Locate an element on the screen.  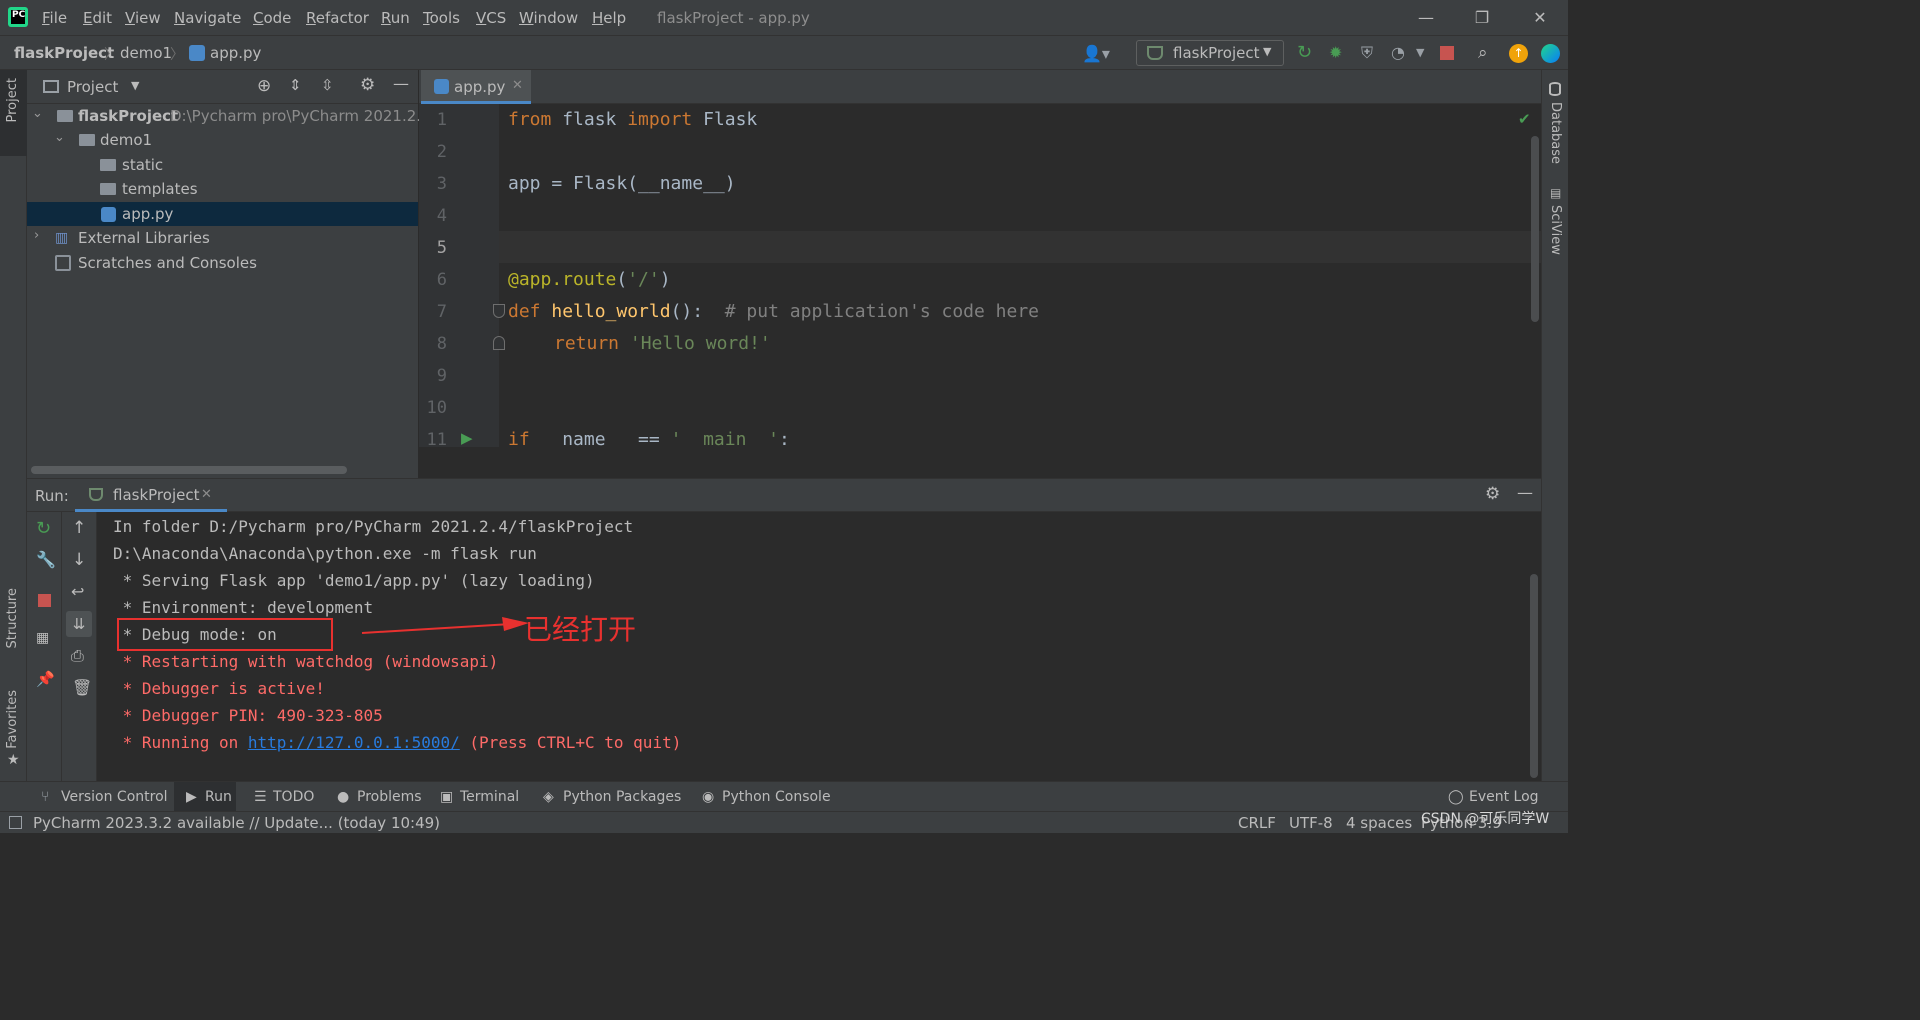
project-tool-tab: Project is located at coordinates (13, 113).